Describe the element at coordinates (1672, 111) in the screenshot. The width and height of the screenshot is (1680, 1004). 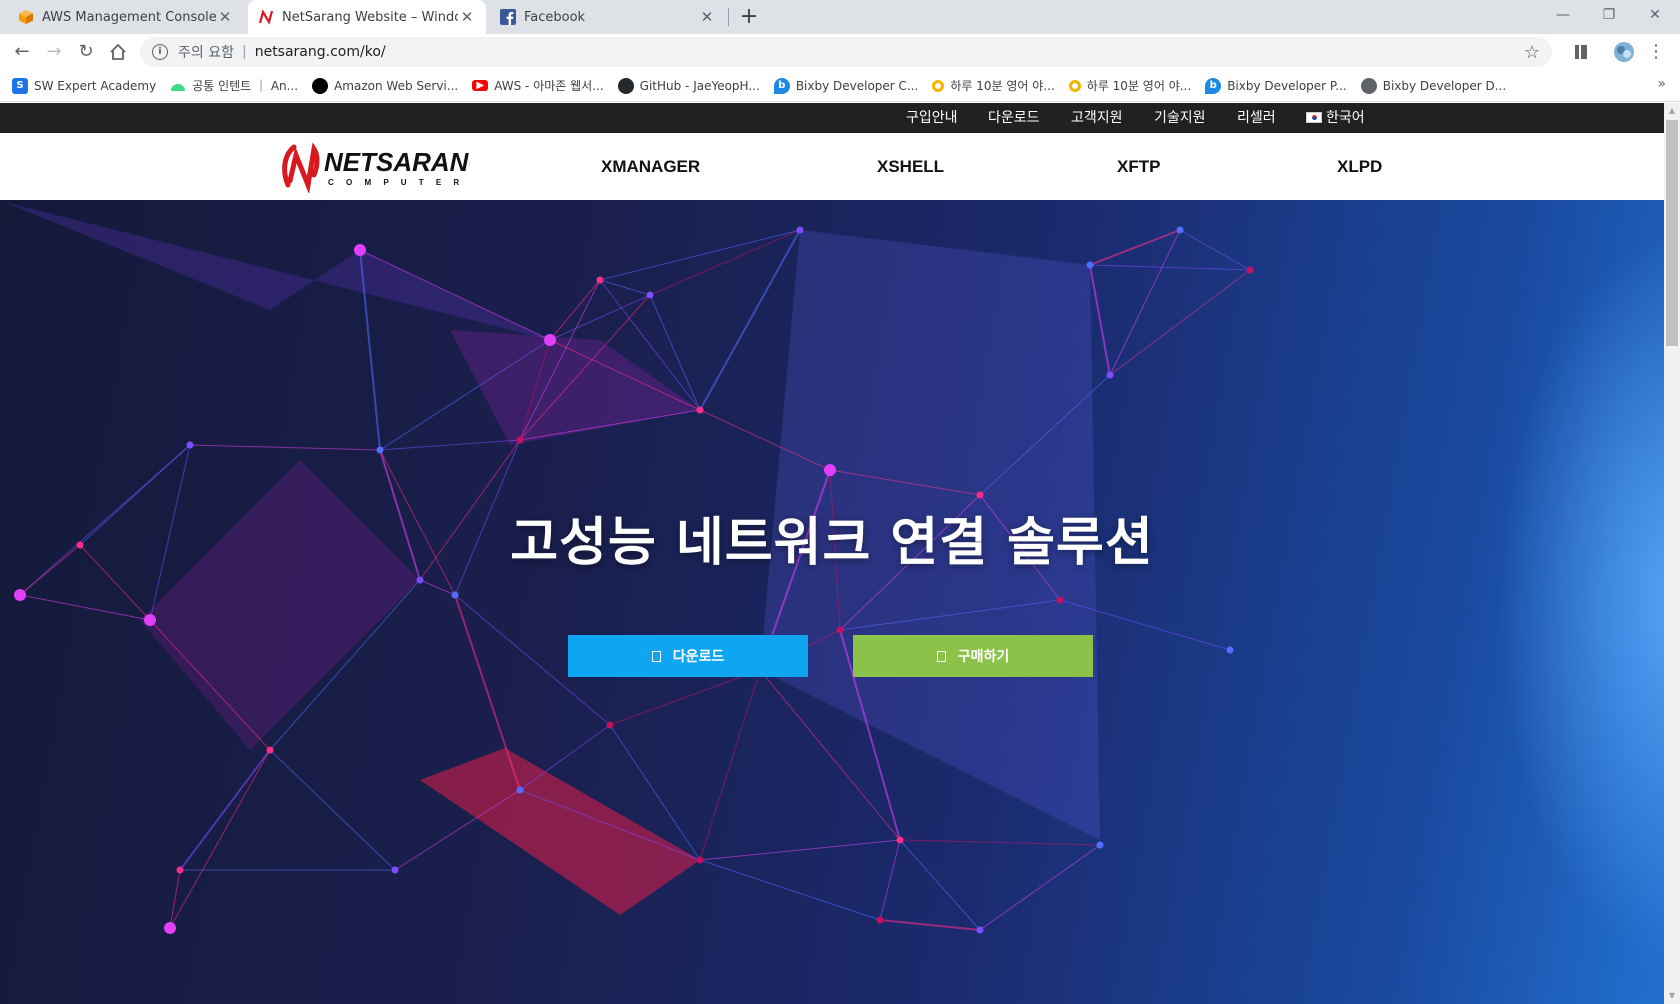
I see `scroll-up-icon: ▲` at that location.